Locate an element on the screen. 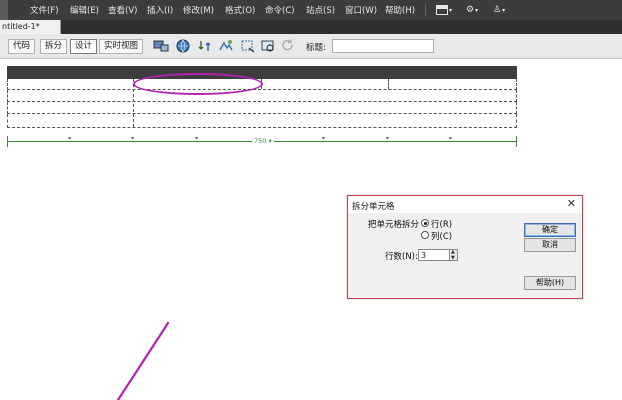 This screenshot has width=622, height=400. layout-icon: ▾ is located at coordinates (444, 10).